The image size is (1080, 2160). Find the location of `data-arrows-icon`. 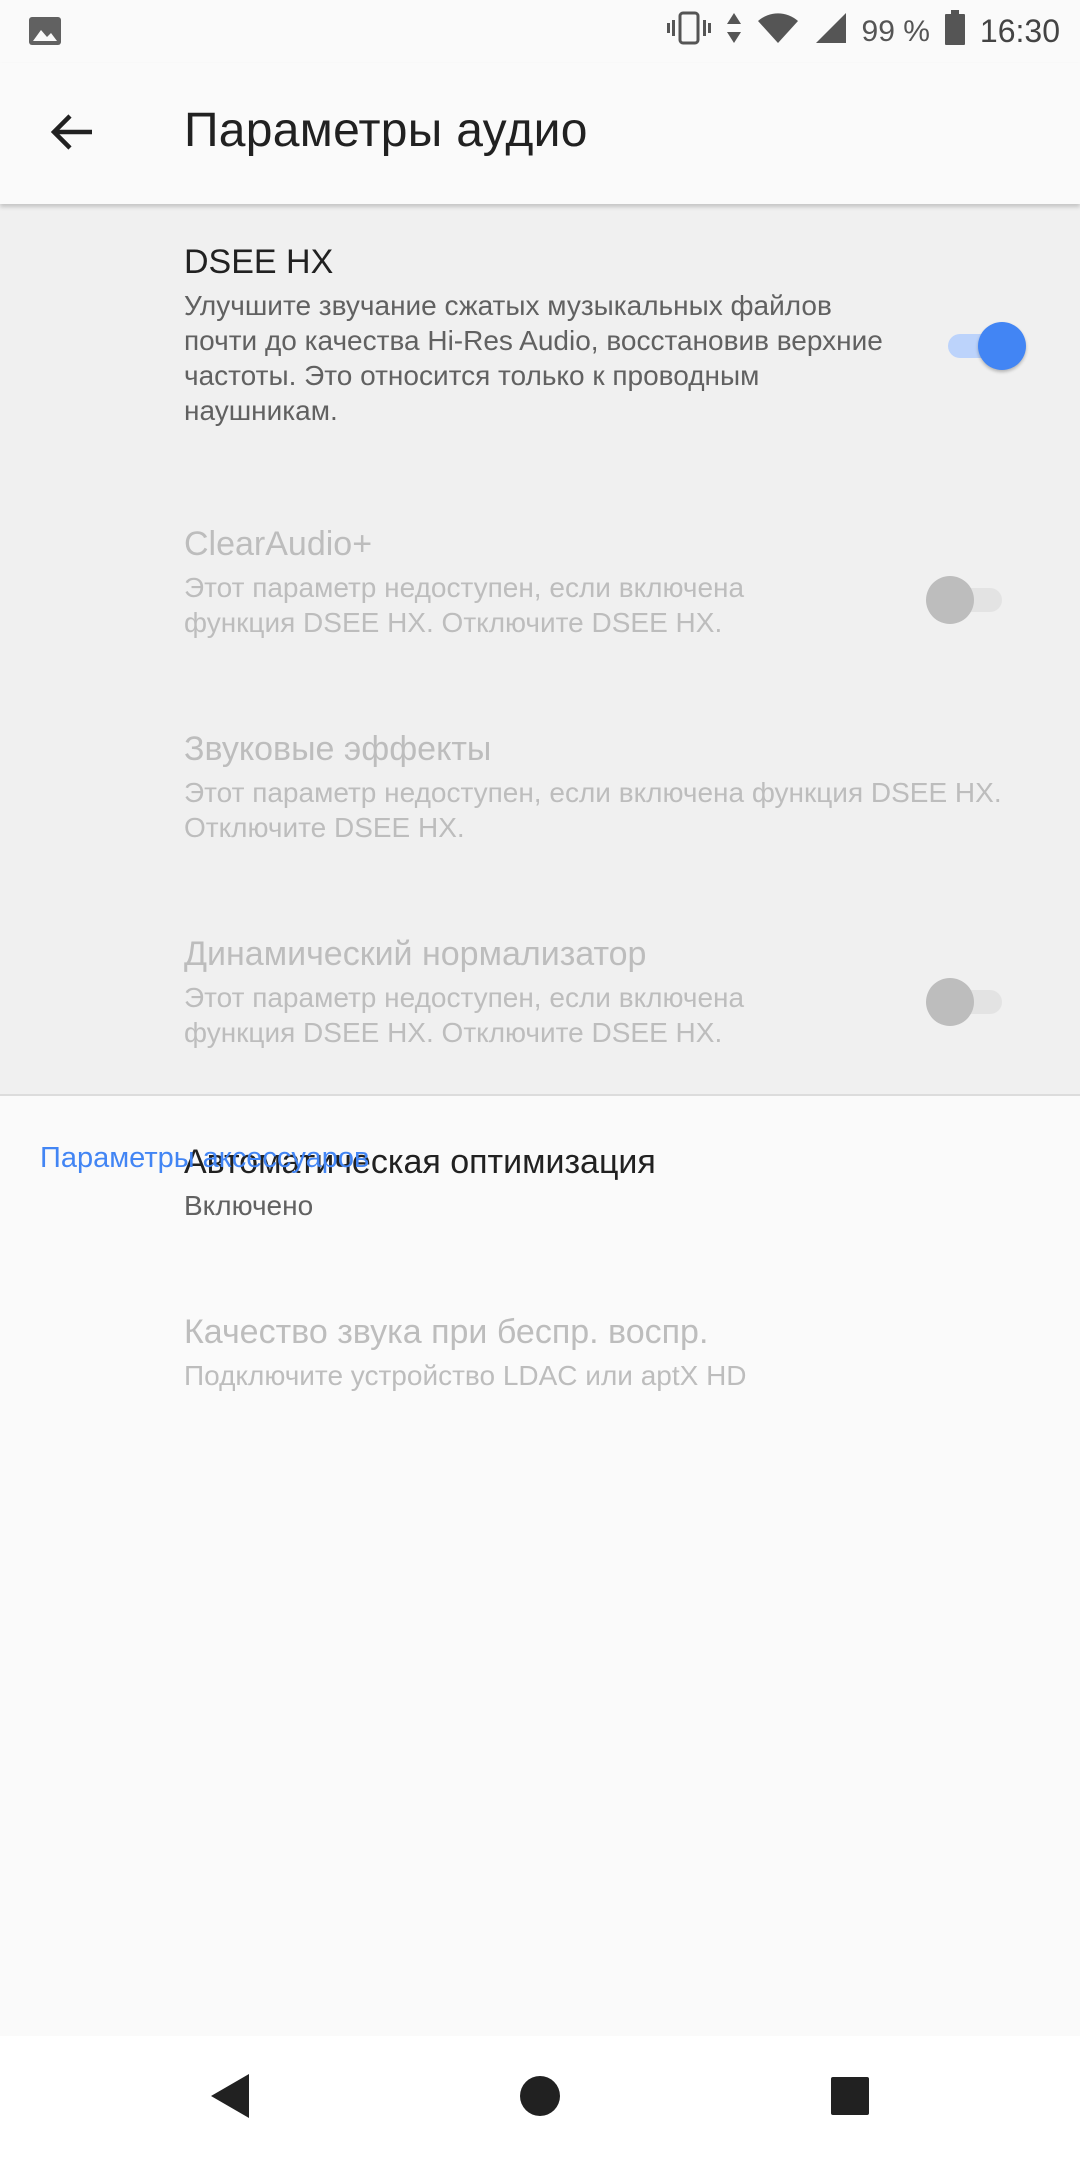

data-arrows-icon is located at coordinates (734, 32).